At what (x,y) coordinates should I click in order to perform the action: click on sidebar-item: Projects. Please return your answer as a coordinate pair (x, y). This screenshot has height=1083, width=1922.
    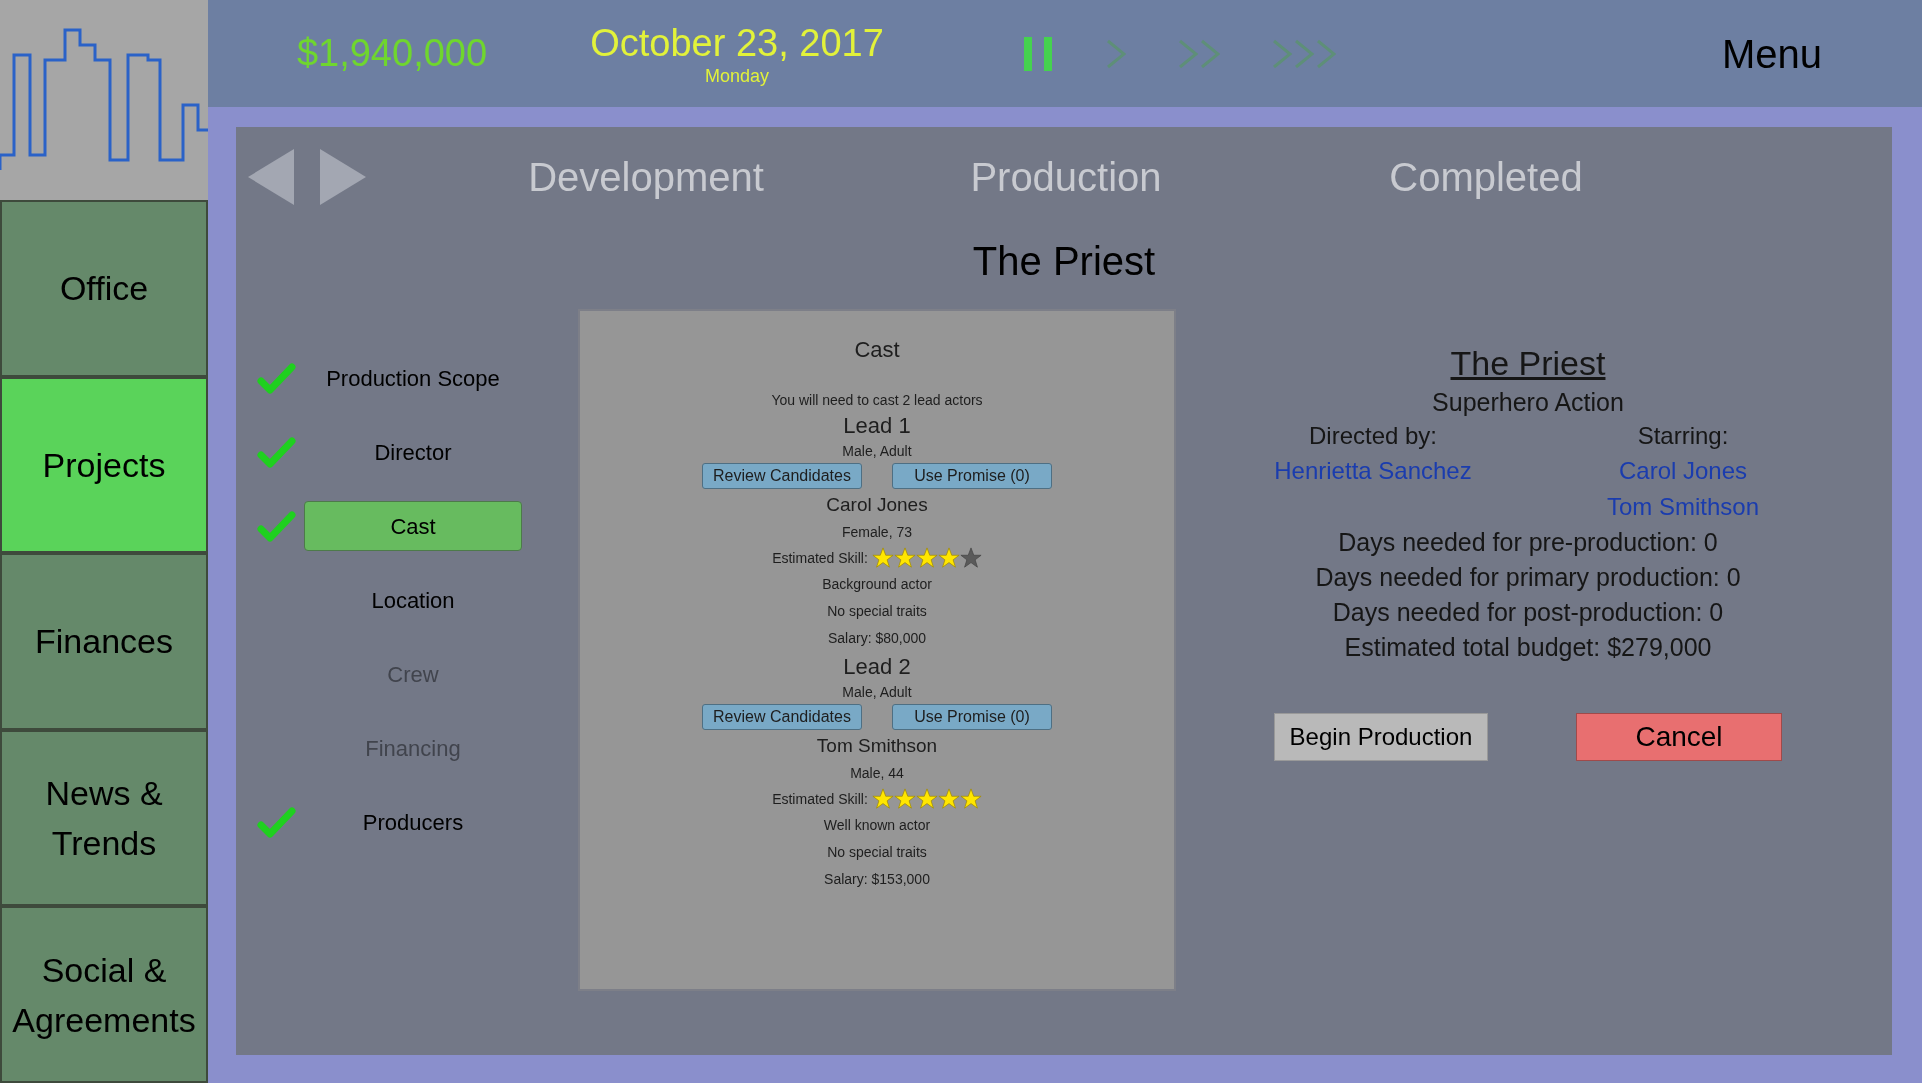
    Looking at the image, I should click on (104, 465).